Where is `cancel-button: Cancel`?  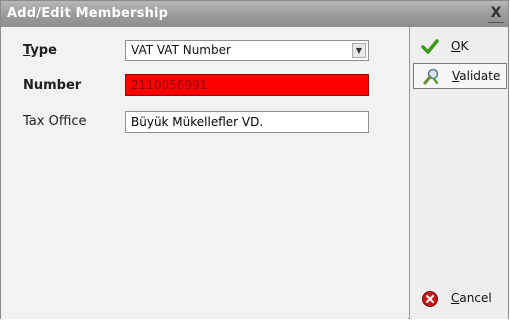 cancel-button: Cancel is located at coordinates (460, 299).